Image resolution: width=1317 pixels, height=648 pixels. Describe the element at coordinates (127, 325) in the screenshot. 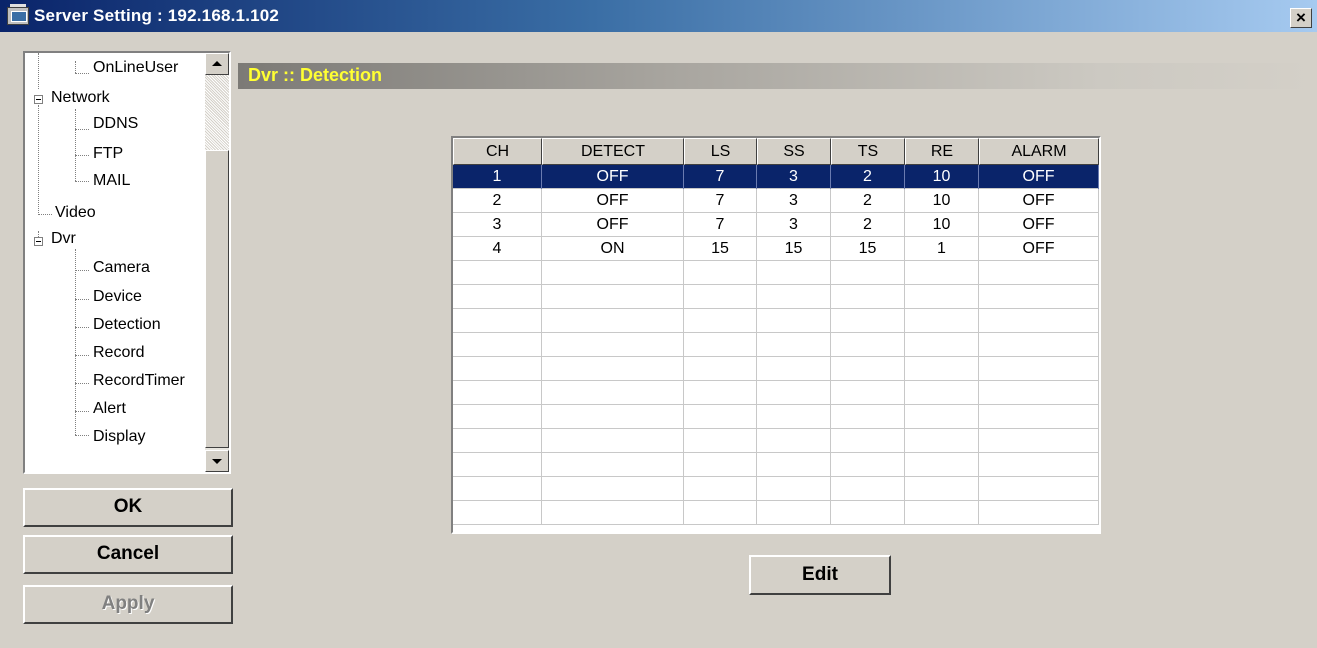

I see `tree-item-detection: Detection` at that location.